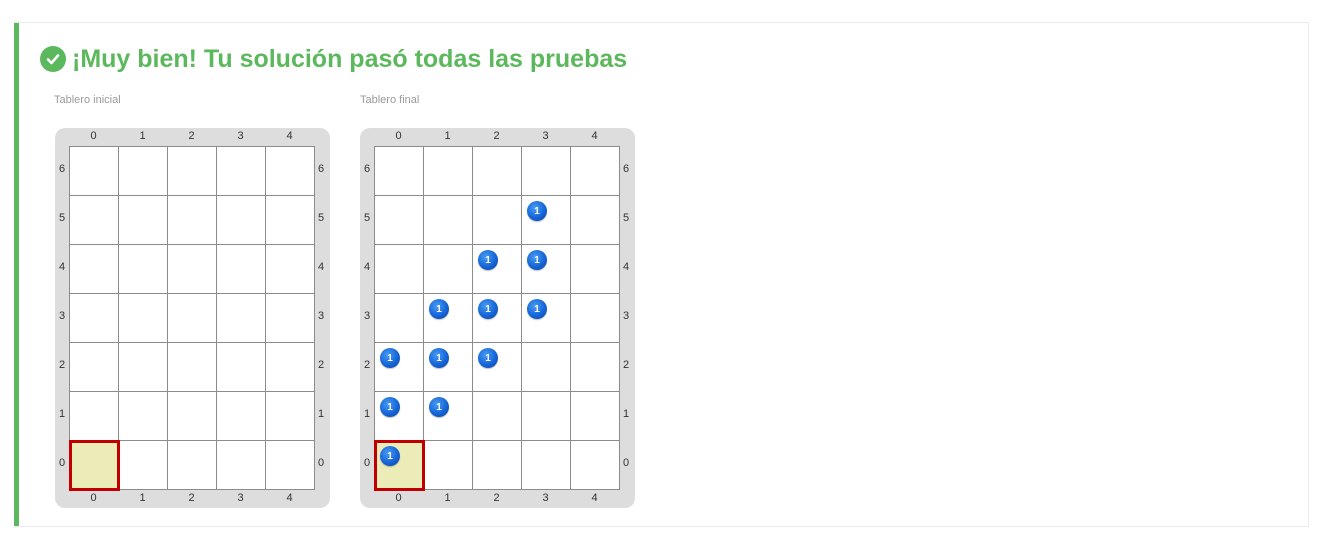 The width and height of the screenshot is (1321, 539). What do you see at coordinates (594, 136) in the screenshot?
I see `column-label-top: 4` at bounding box center [594, 136].